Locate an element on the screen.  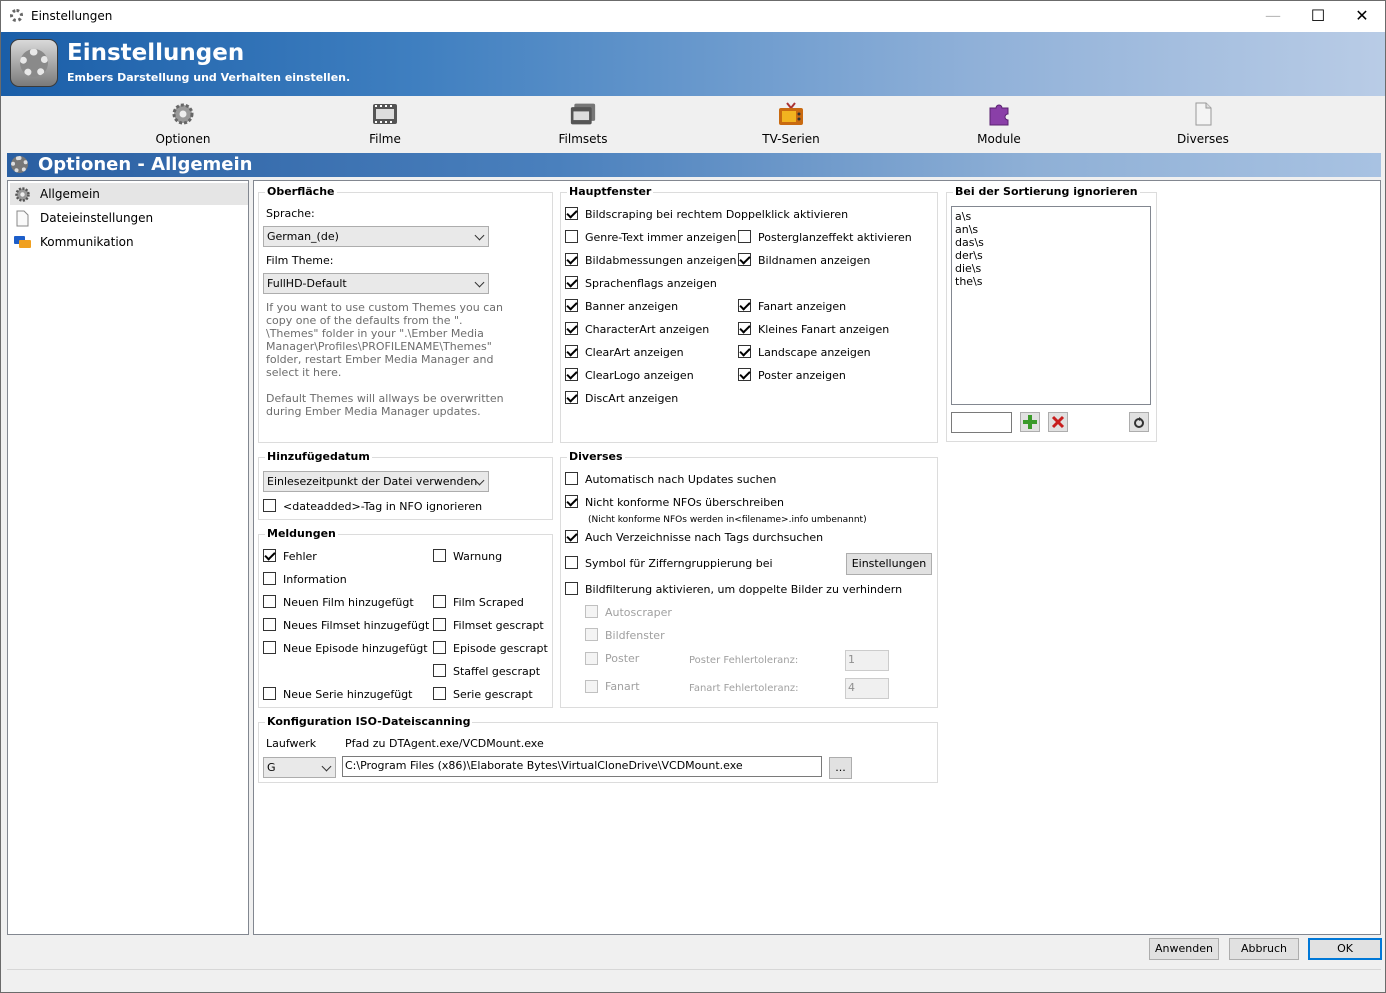
list-item: der\s is located at coordinates (1051, 255).